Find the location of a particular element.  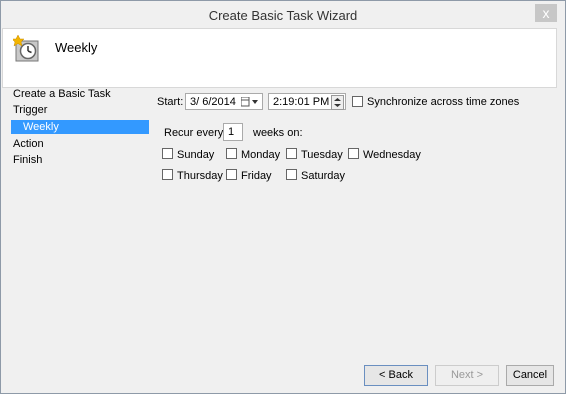

title-bar: Create Basic Task Wizard x is located at coordinates (283, 14).